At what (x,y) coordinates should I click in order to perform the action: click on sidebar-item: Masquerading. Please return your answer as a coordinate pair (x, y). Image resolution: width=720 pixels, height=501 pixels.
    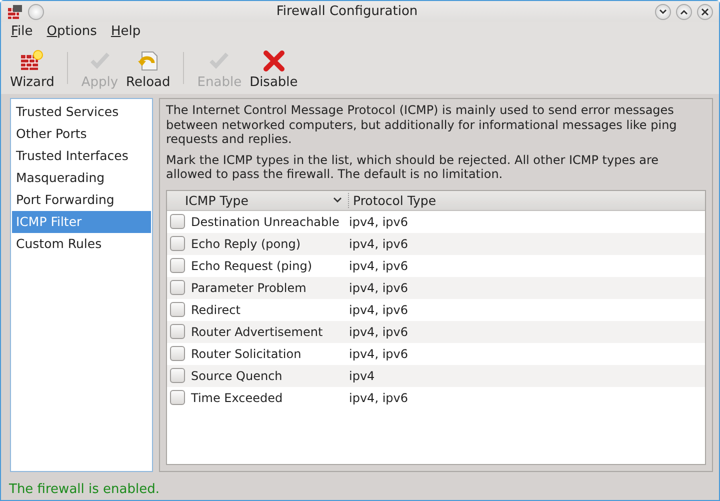
    Looking at the image, I should click on (81, 178).